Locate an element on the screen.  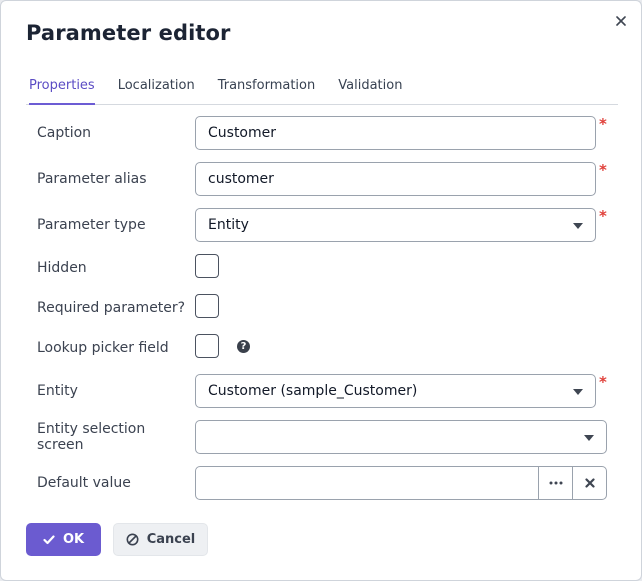
entity-select: Customer (sample_Customer) is located at coordinates (395, 391).